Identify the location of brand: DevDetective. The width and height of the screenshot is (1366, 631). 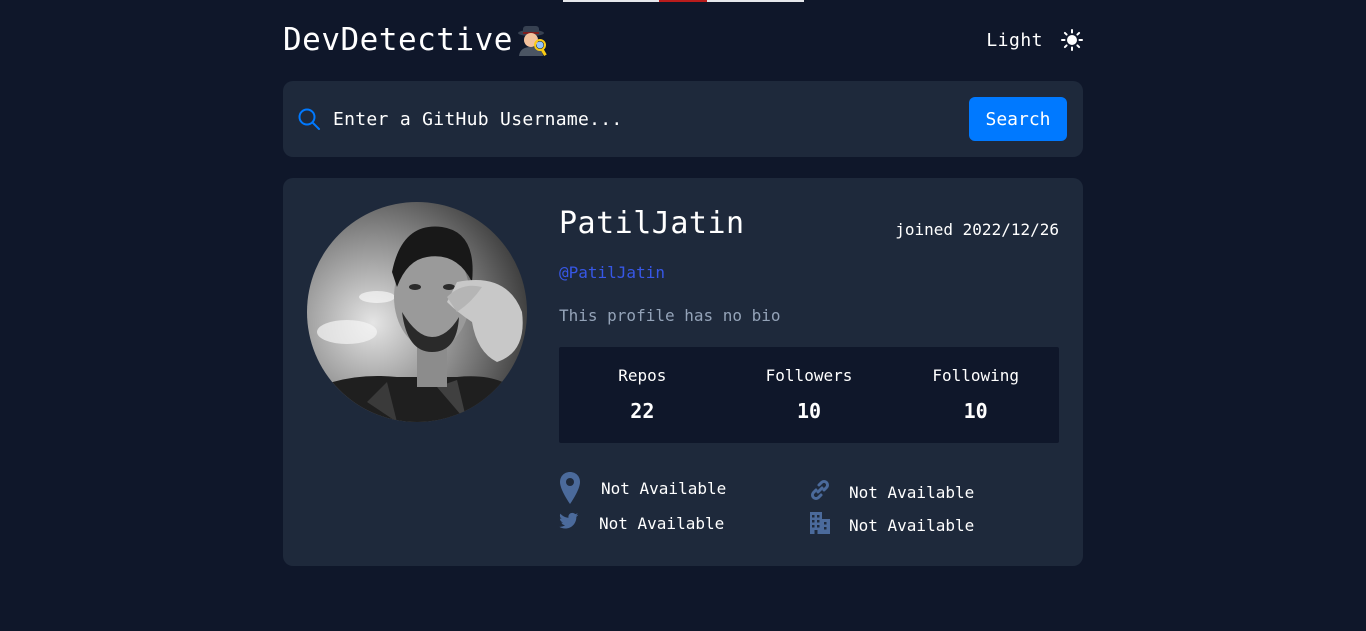
(416, 40).